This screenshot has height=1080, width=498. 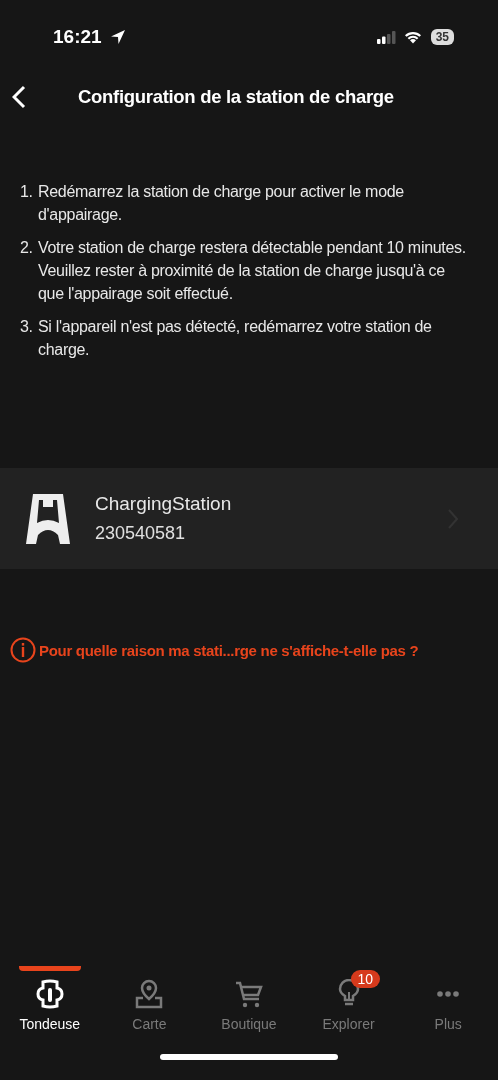 I want to click on notification-badge: 10, so click(x=365, y=979).